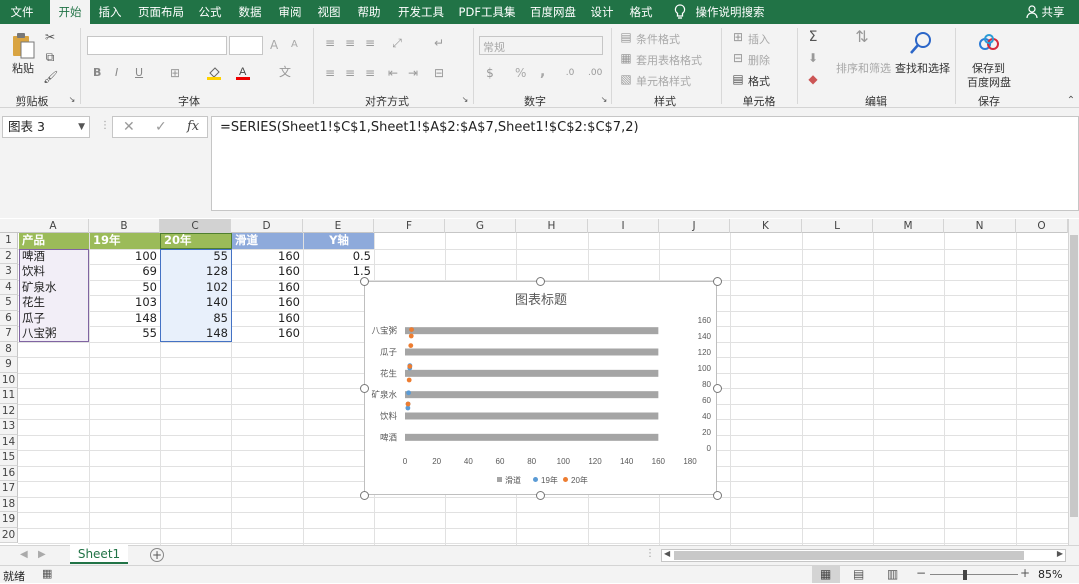 The image size is (1079, 584). Describe the element at coordinates (338, 226) in the screenshot. I see `col-header: E` at that location.